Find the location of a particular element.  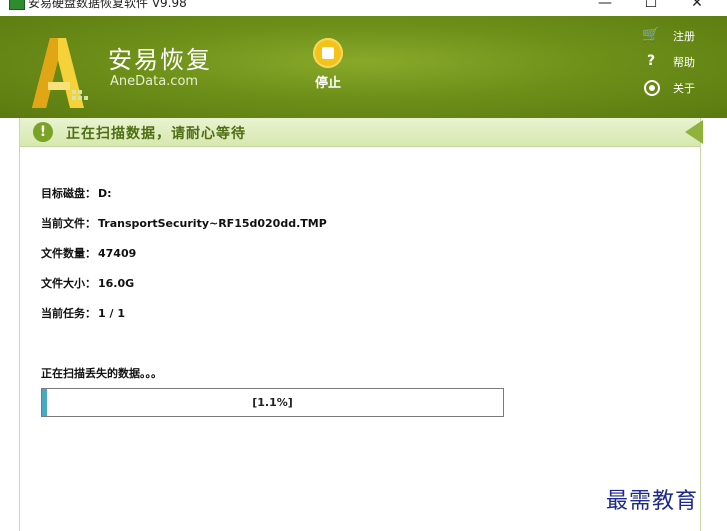

about-icon is located at coordinates (652, 88).